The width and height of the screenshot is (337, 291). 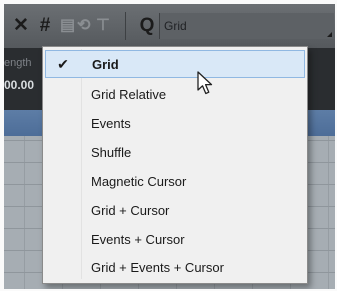 I want to click on toolbar: ✕ # ▤ ⟲ ⊤ Q Grid, so click(x=169, y=26).